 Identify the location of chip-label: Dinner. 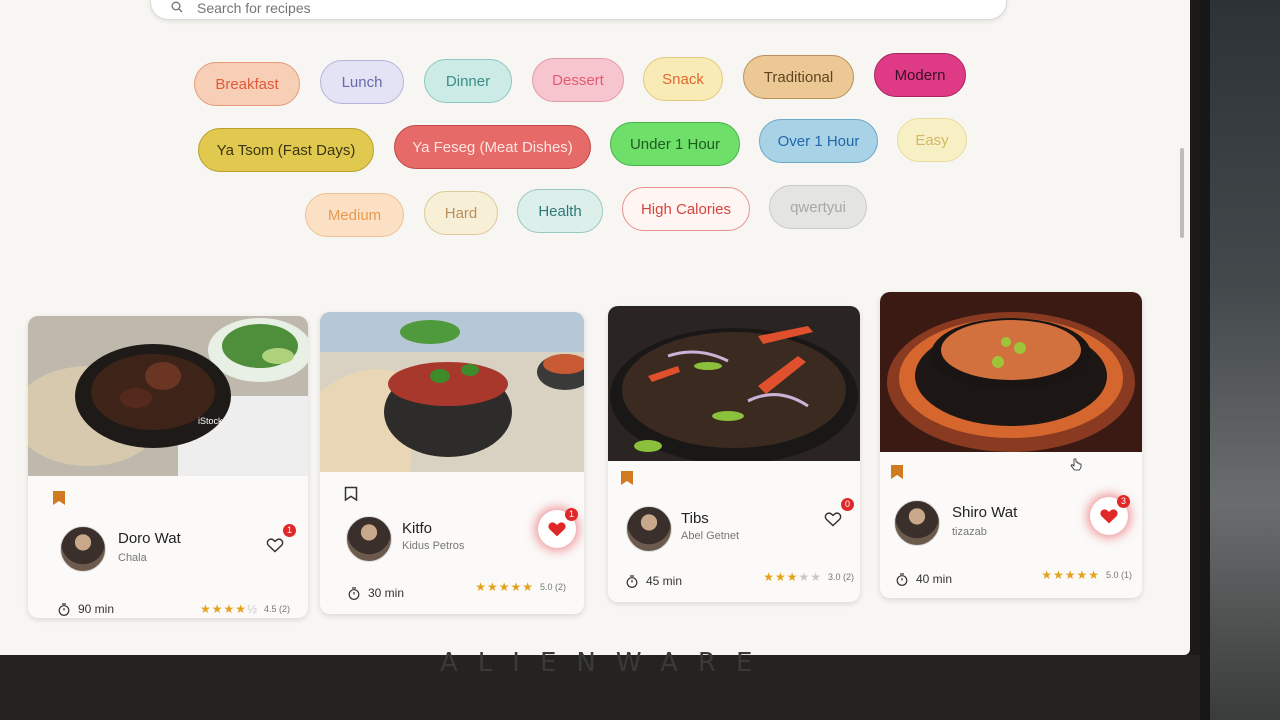
(468, 81).